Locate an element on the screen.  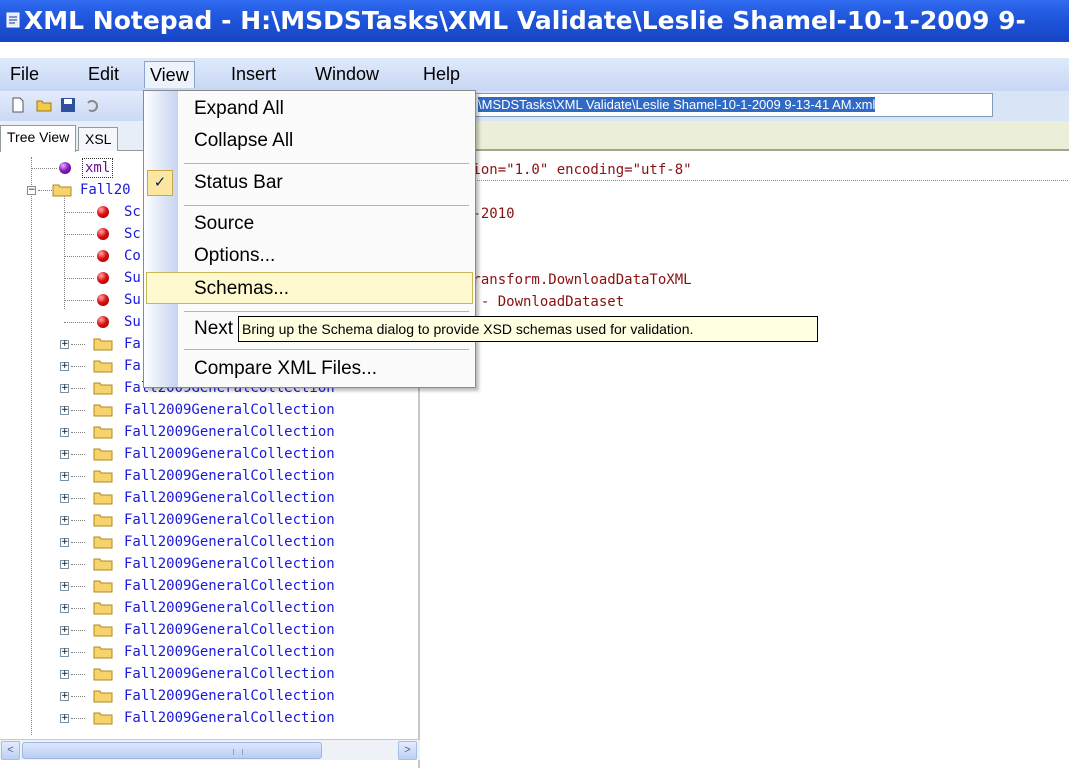
tab-xsl: XSL is located at coordinates (98, 139).